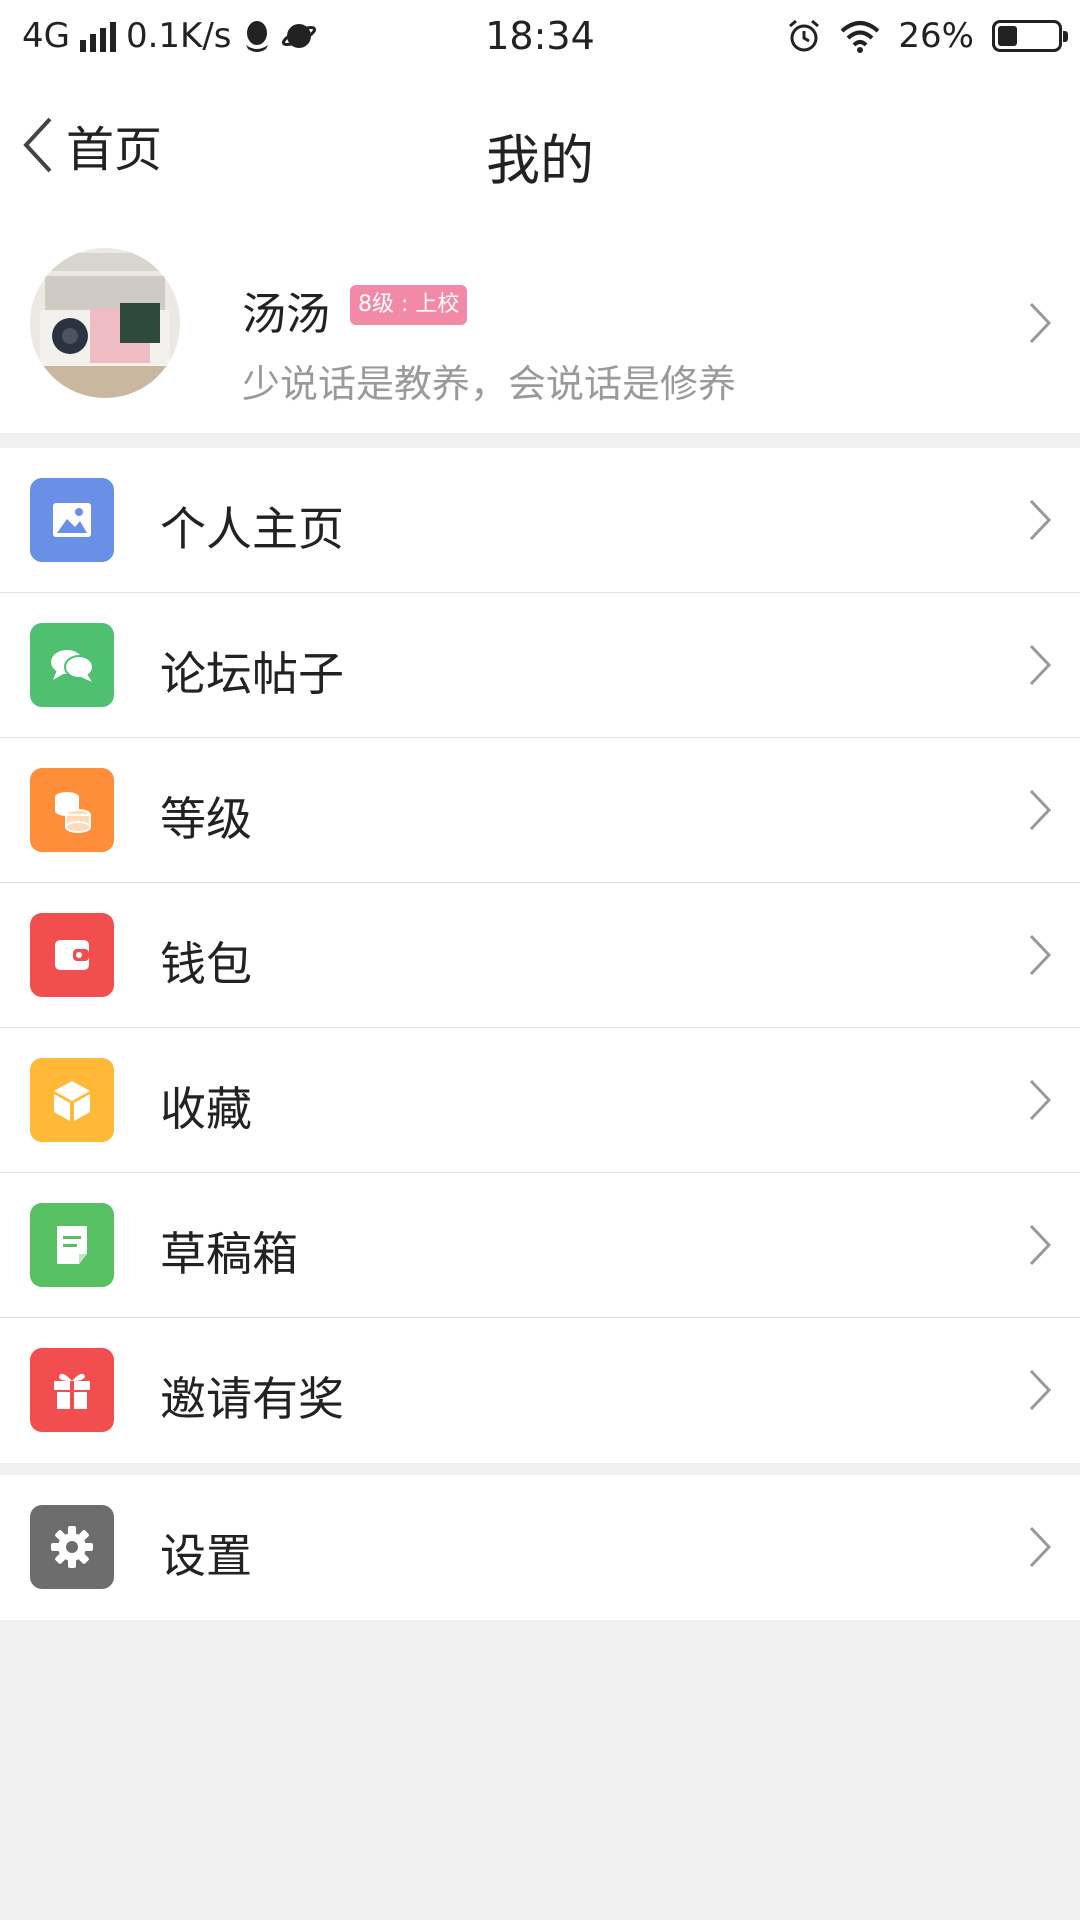  What do you see at coordinates (206, 964) in the screenshot?
I see `menu-label: 钱包` at bounding box center [206, 964].